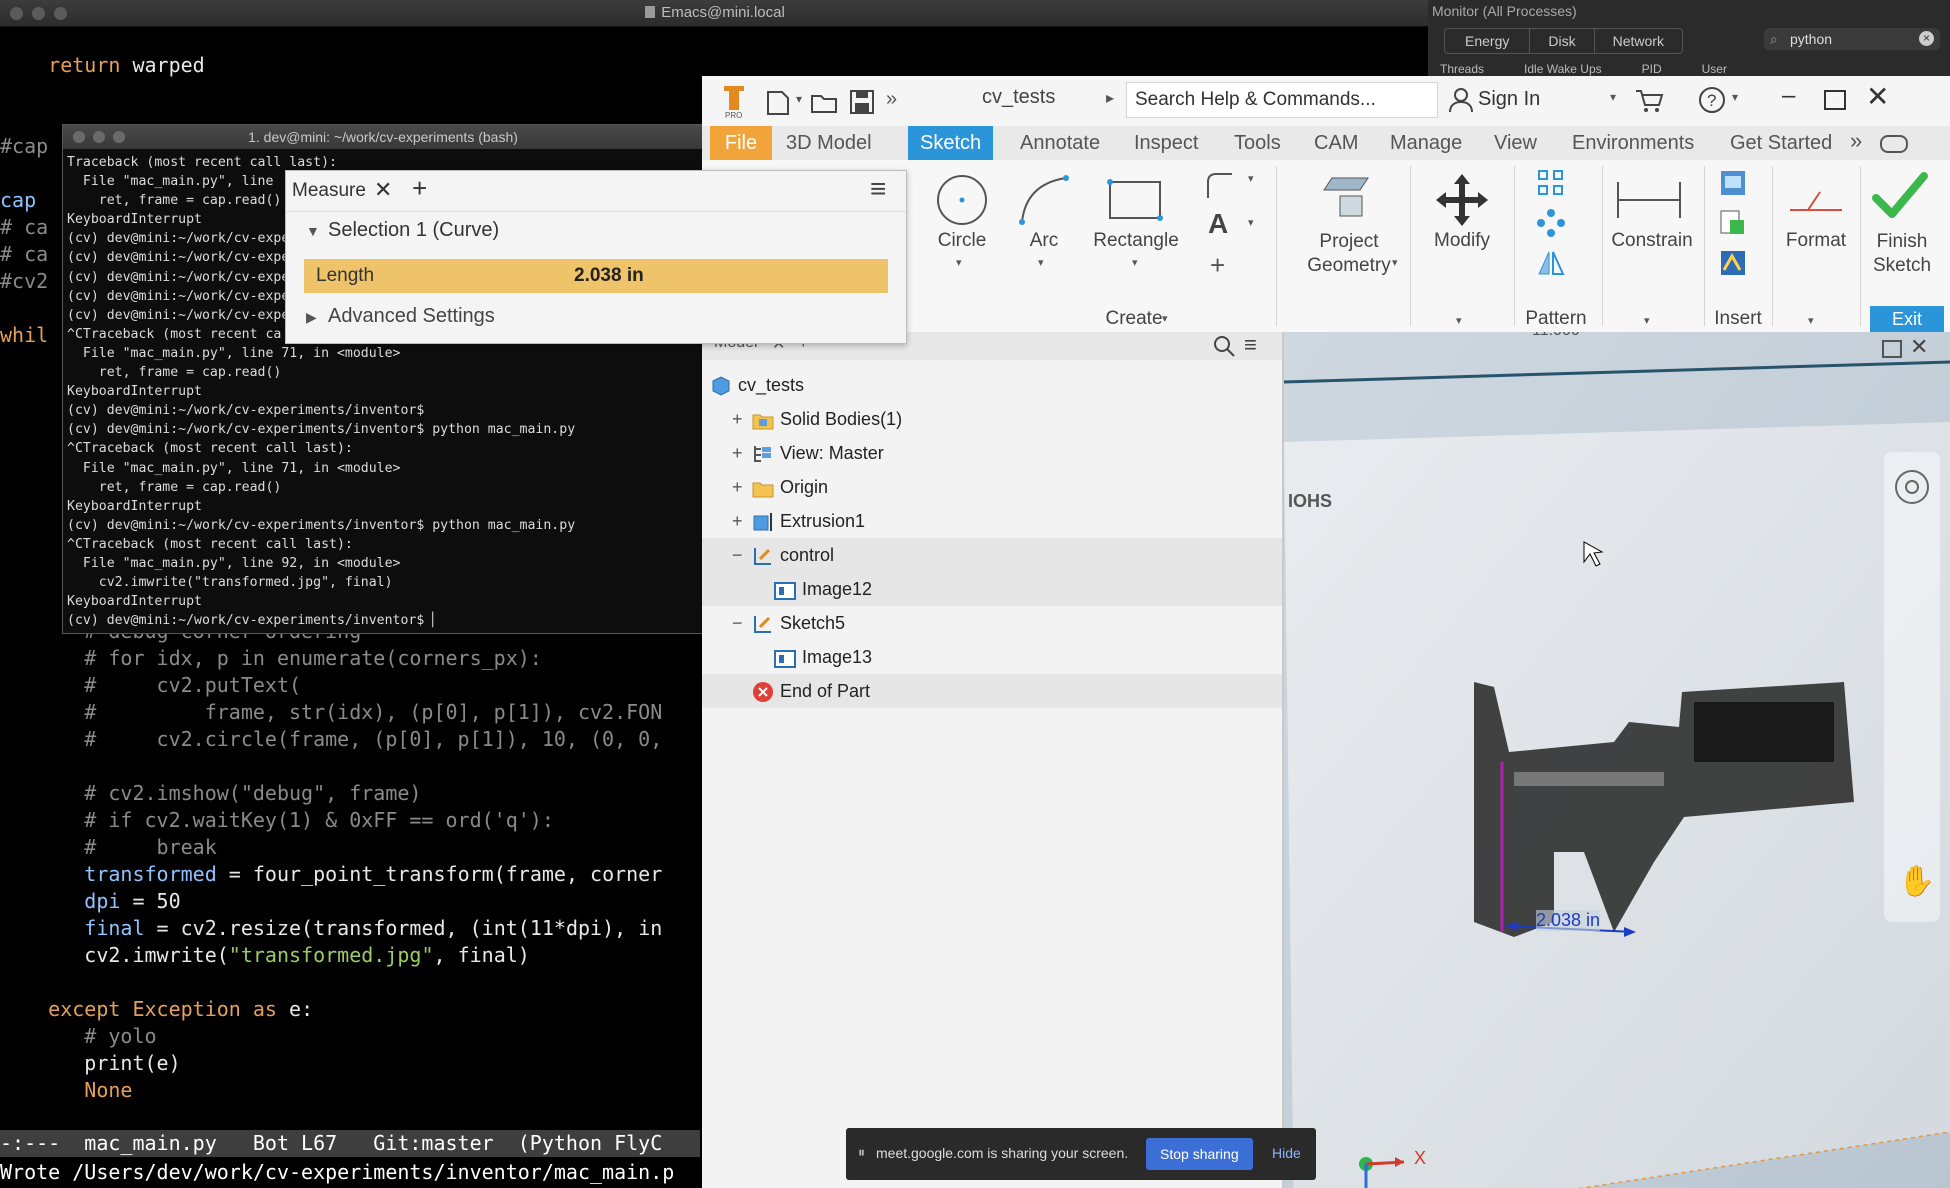 Image resolution: width=1950 pixels, height=1188 pixels. What do you see at coordinates (1919, 347) in the screenshot?
I see `close-view-icon: ✕` at bounding box center [1919, 347].